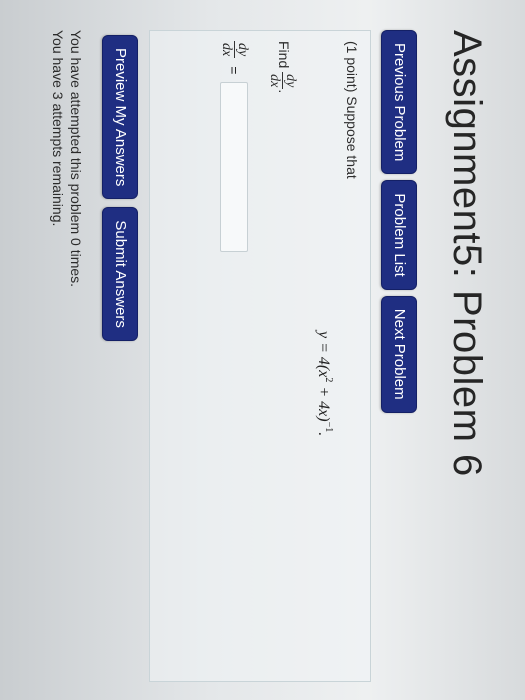 This screenshot has width=525, height=700. I want to click on equation-exponent-minus-1: −1, so click(328, 427).